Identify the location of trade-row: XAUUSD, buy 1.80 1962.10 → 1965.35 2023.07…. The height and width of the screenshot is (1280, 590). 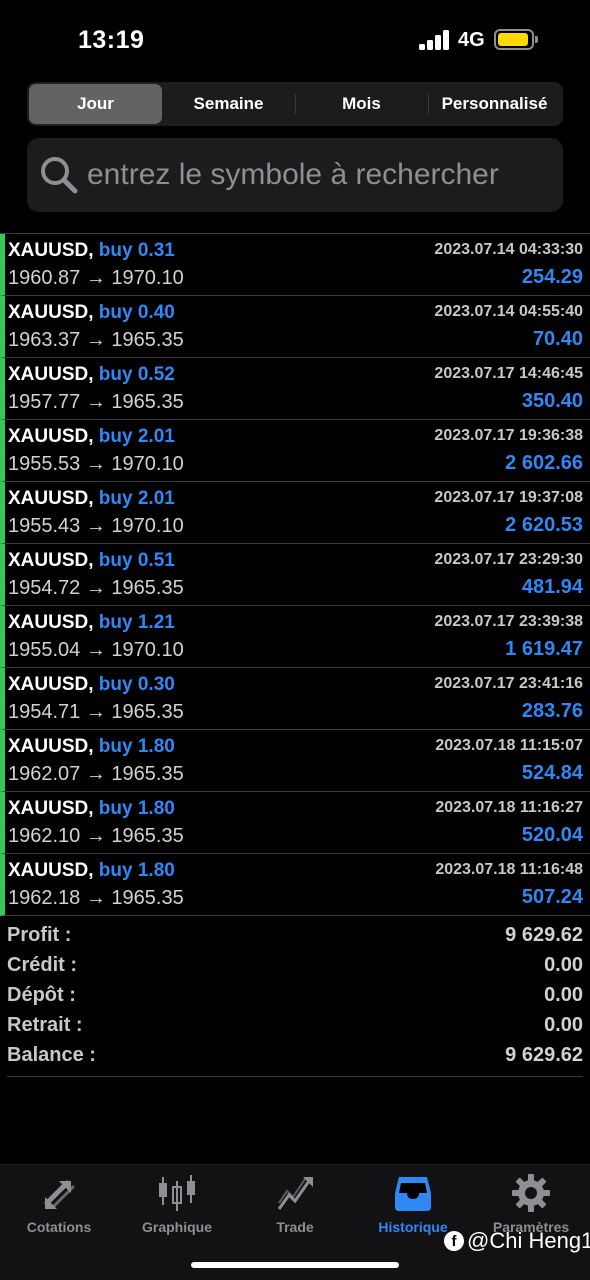
(295, 823).